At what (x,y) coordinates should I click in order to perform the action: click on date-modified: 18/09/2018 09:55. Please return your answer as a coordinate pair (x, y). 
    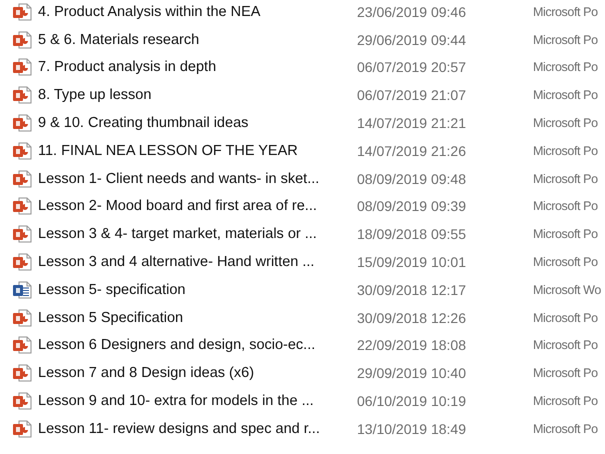
    Looking at the image, I should click on (412, 234).